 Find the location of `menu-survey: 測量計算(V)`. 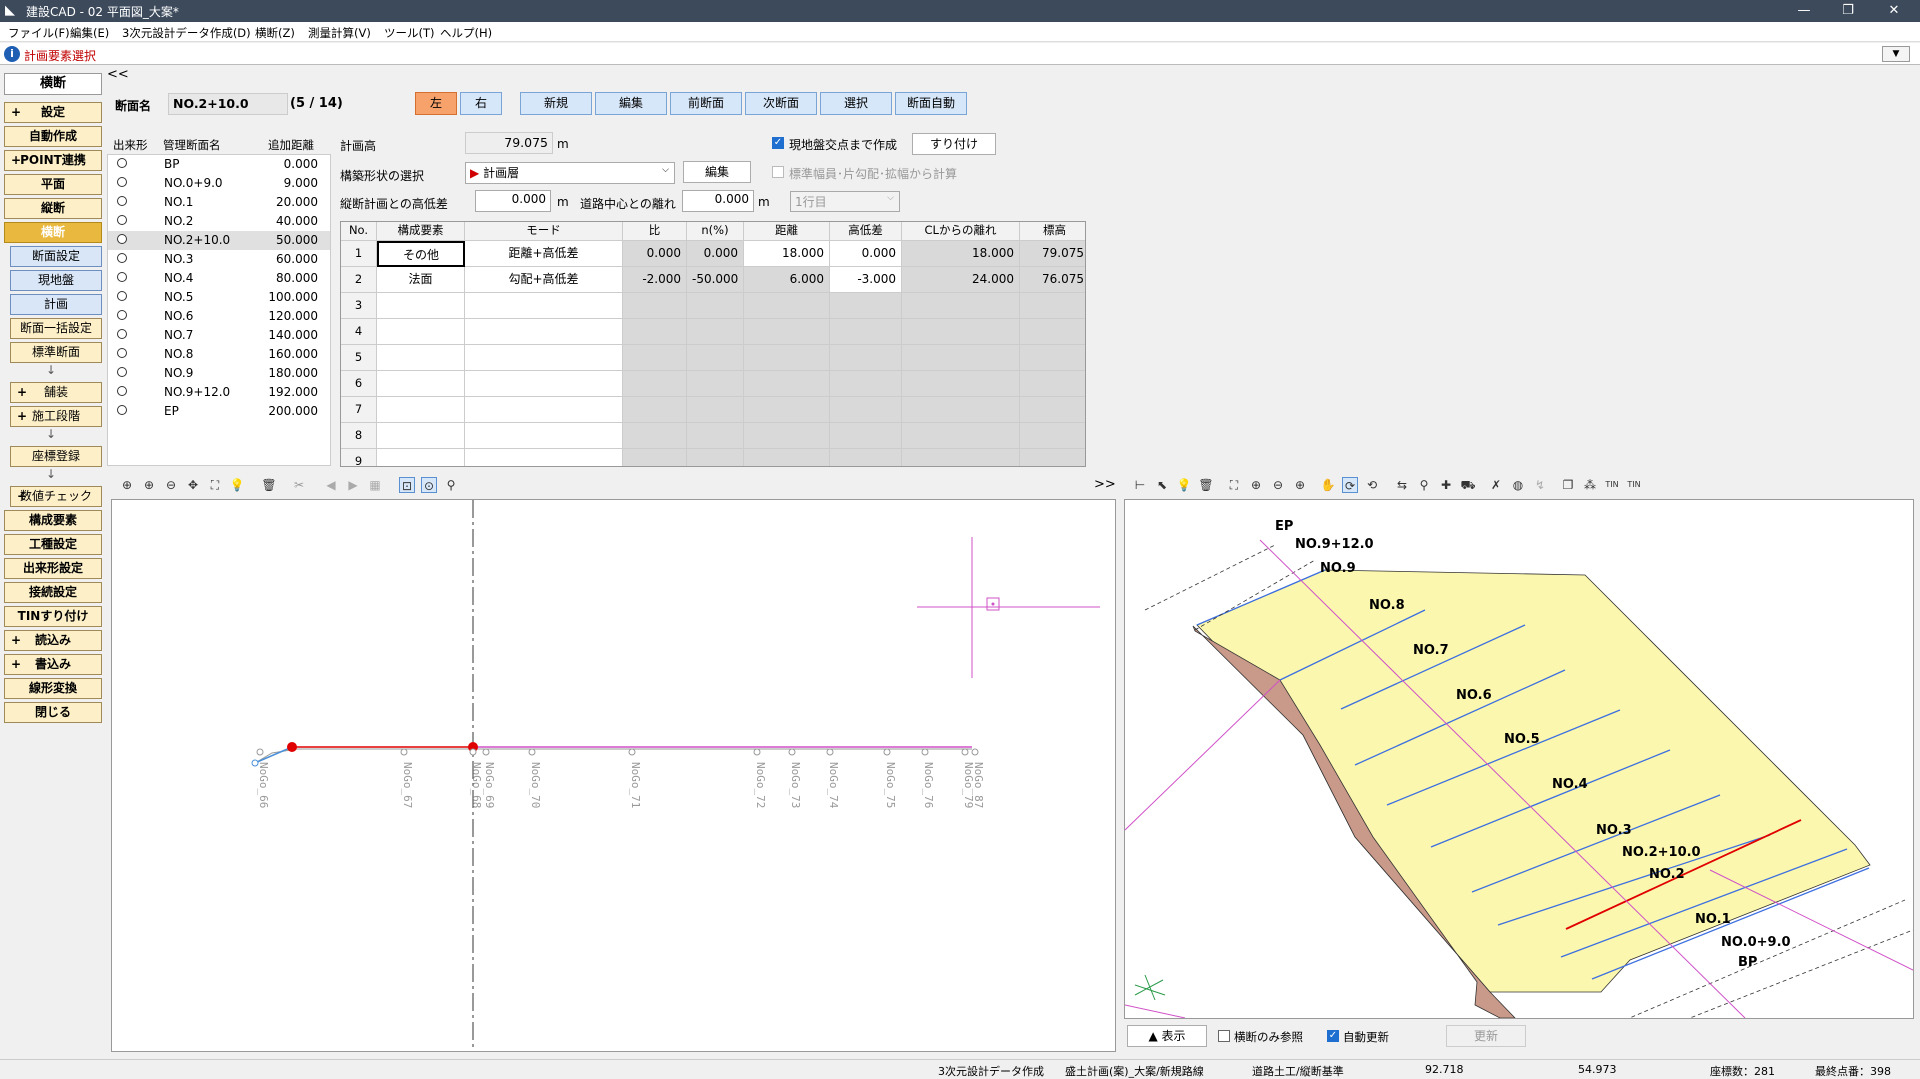

menu-survey: 測量計算(V) is located at coordinates (339, 33).